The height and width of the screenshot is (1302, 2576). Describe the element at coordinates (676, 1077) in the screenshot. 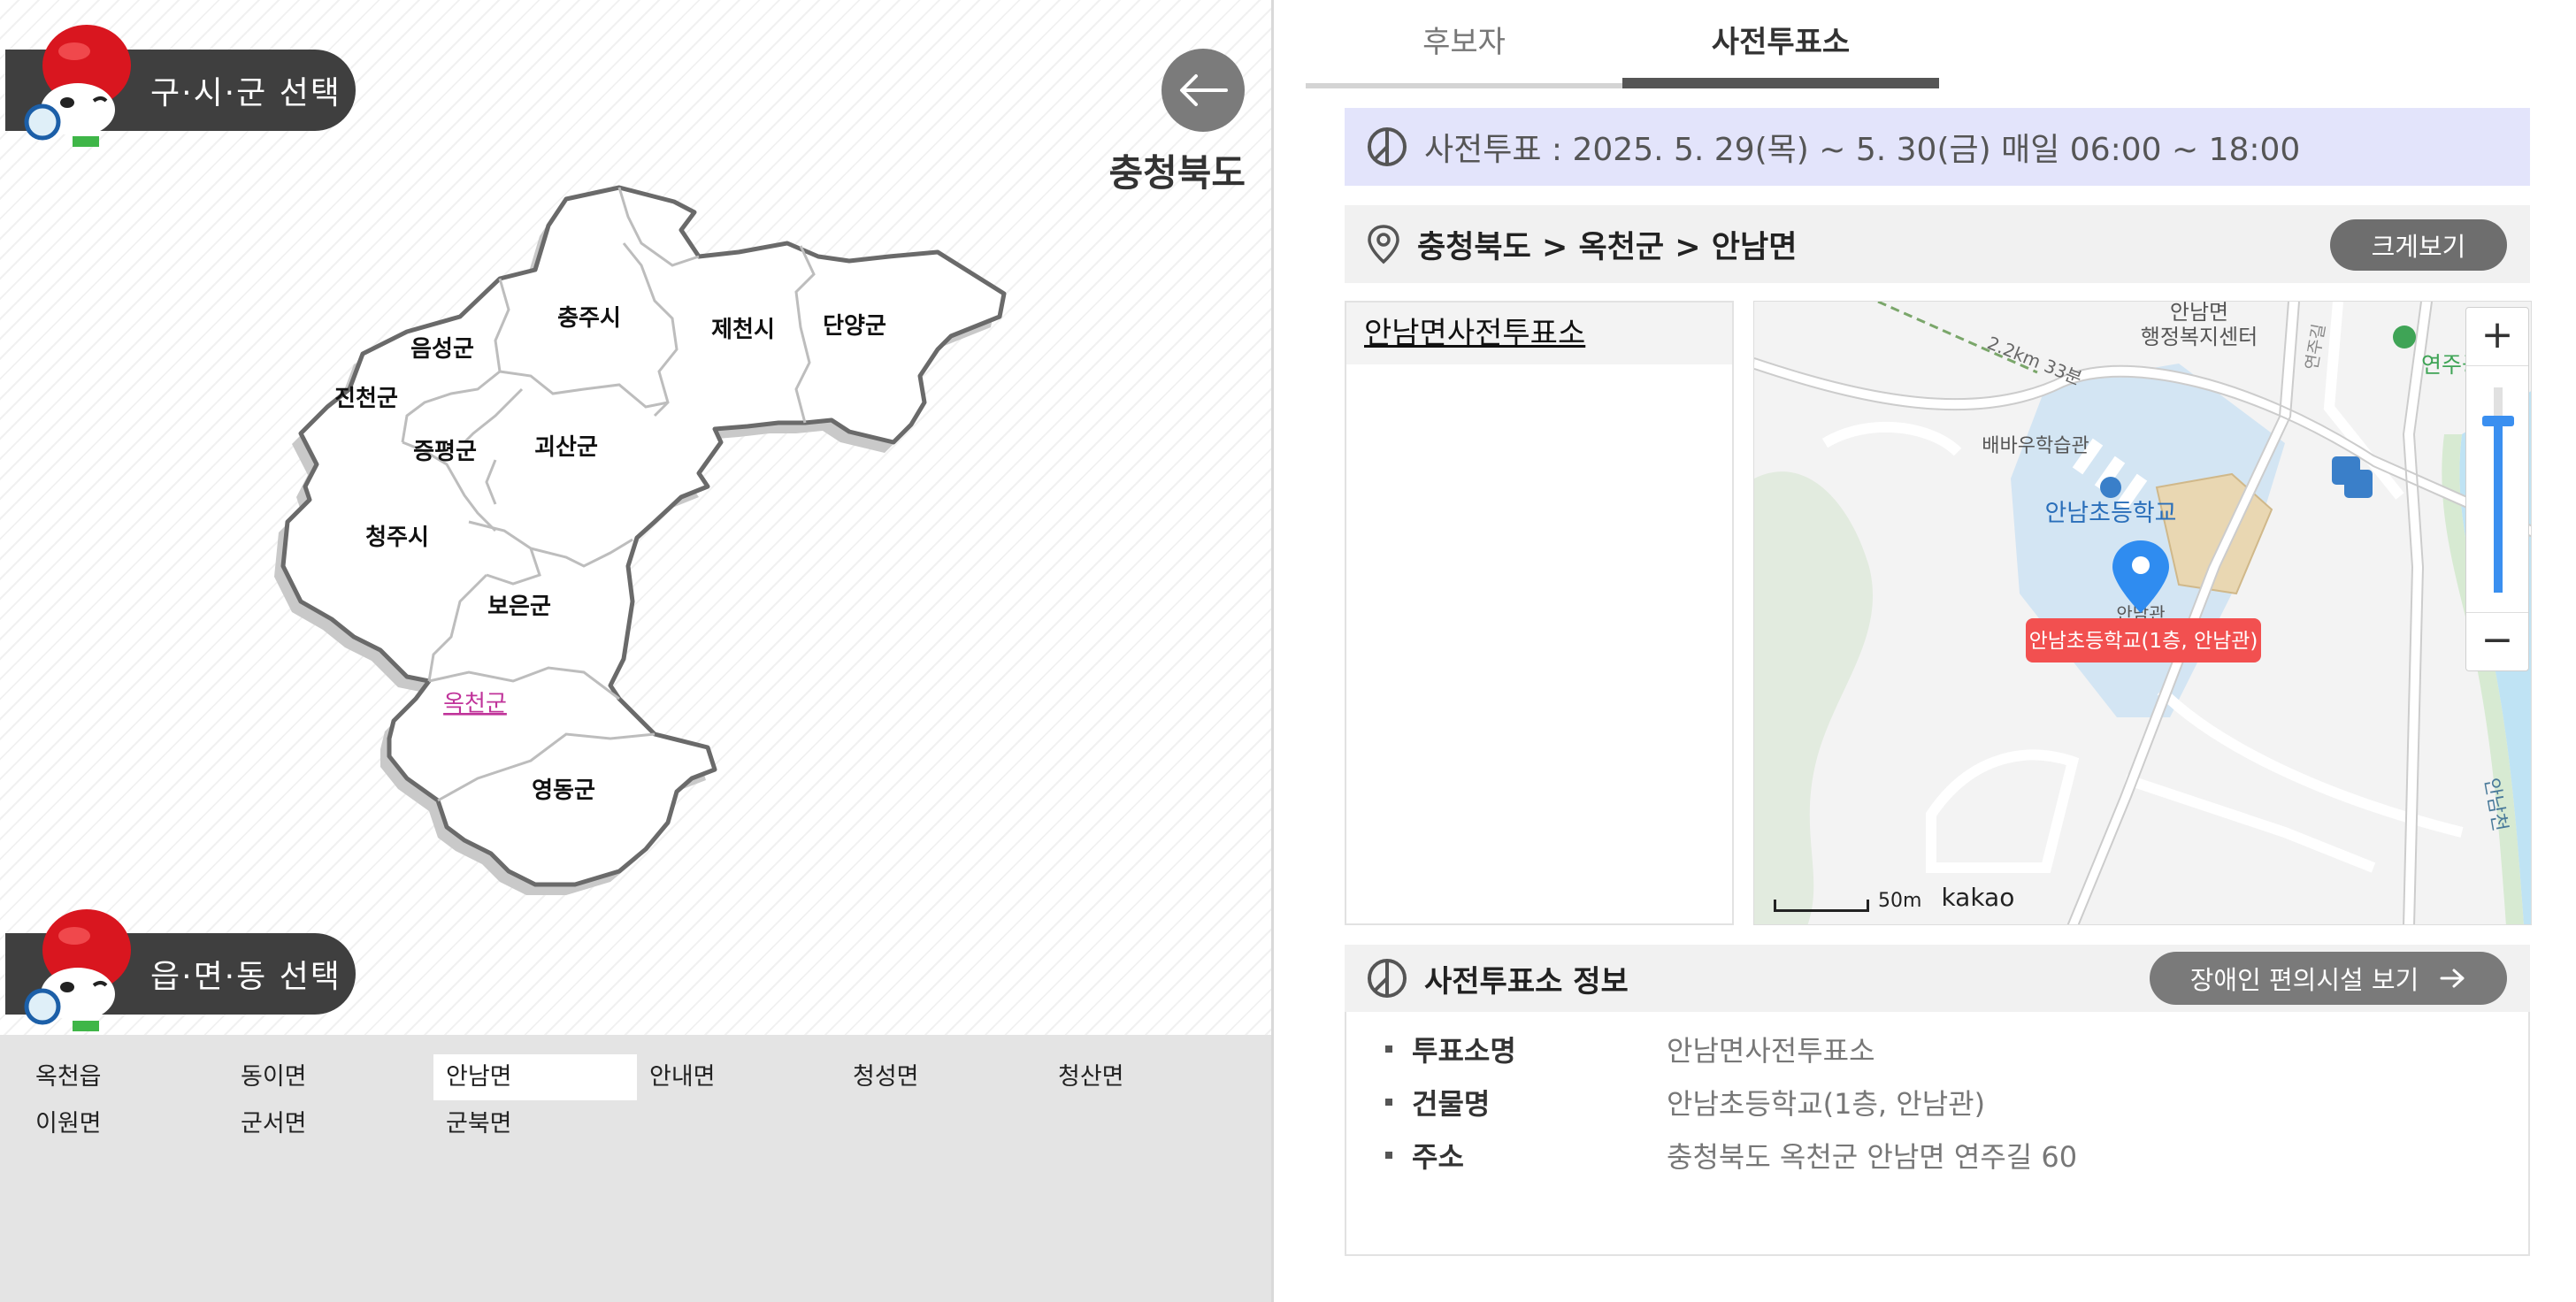

I see `sub-district-item: 안내면` at that location.